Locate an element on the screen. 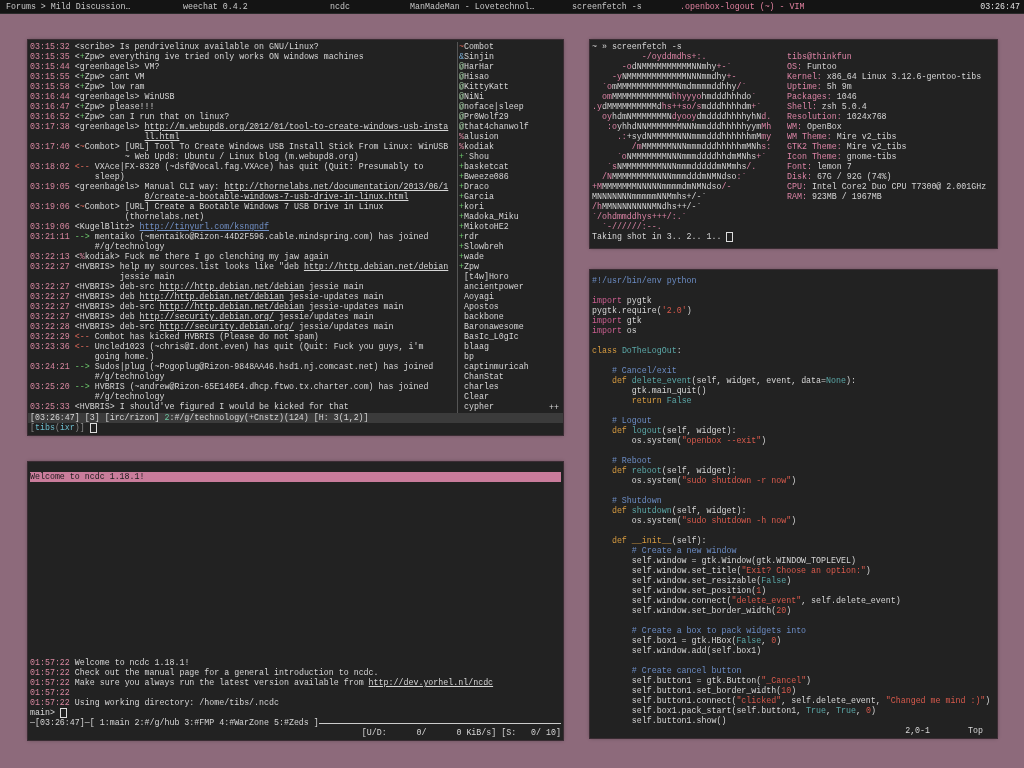 The image size is (1024, 768). chat-message: cant VM is located at coordinates (127, 77).